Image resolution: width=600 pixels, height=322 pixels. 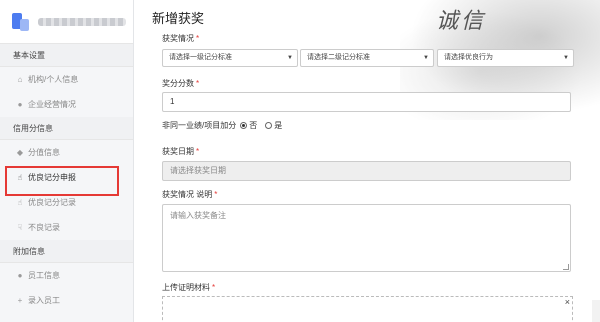 What do you see at coordinates (44, 227) in the screenshot?
I see `sidebar-item-label: 不良记录` at bounding box center [44, 227].